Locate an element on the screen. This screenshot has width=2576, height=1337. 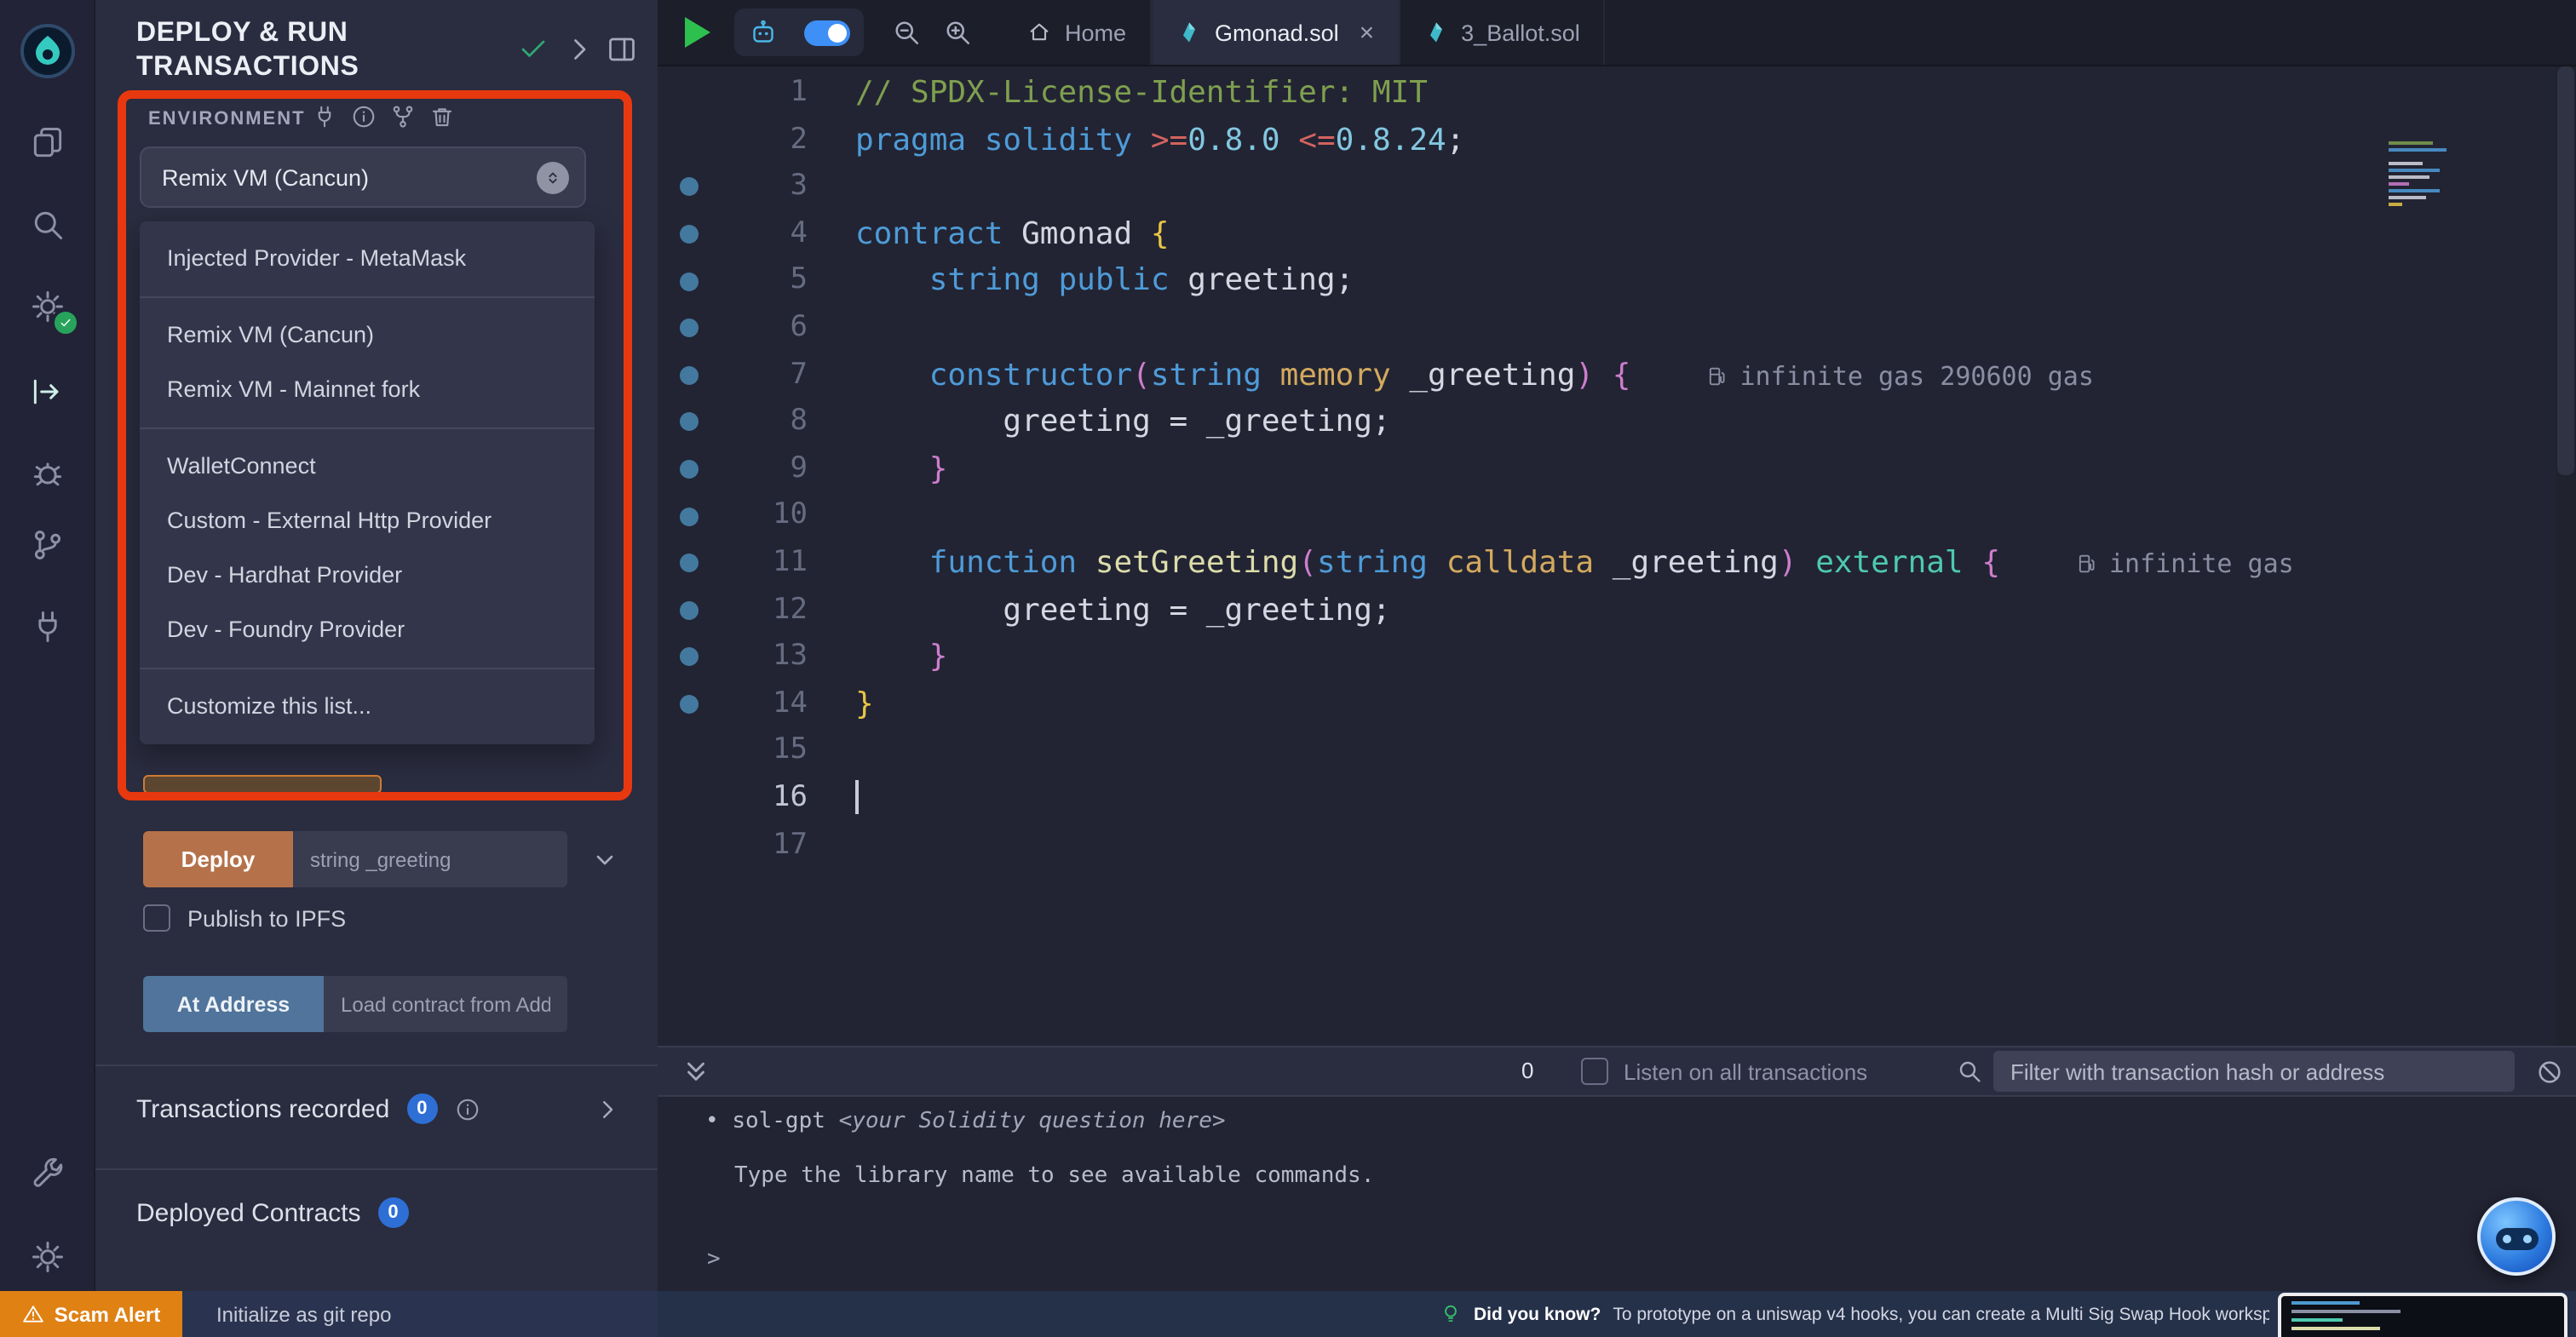
plugin-manager-icon is located at coordinates (47, 627).